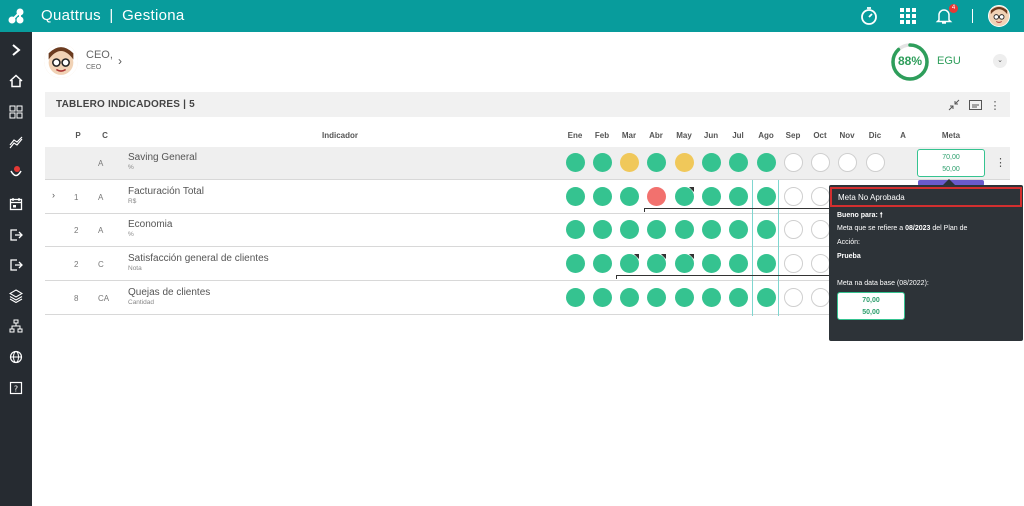 The height and width of the screenshot is (506, 1024). Describe the element at coordinates (162, 157) in the screenshot. I see `indicator-name: Saving General` at that location.